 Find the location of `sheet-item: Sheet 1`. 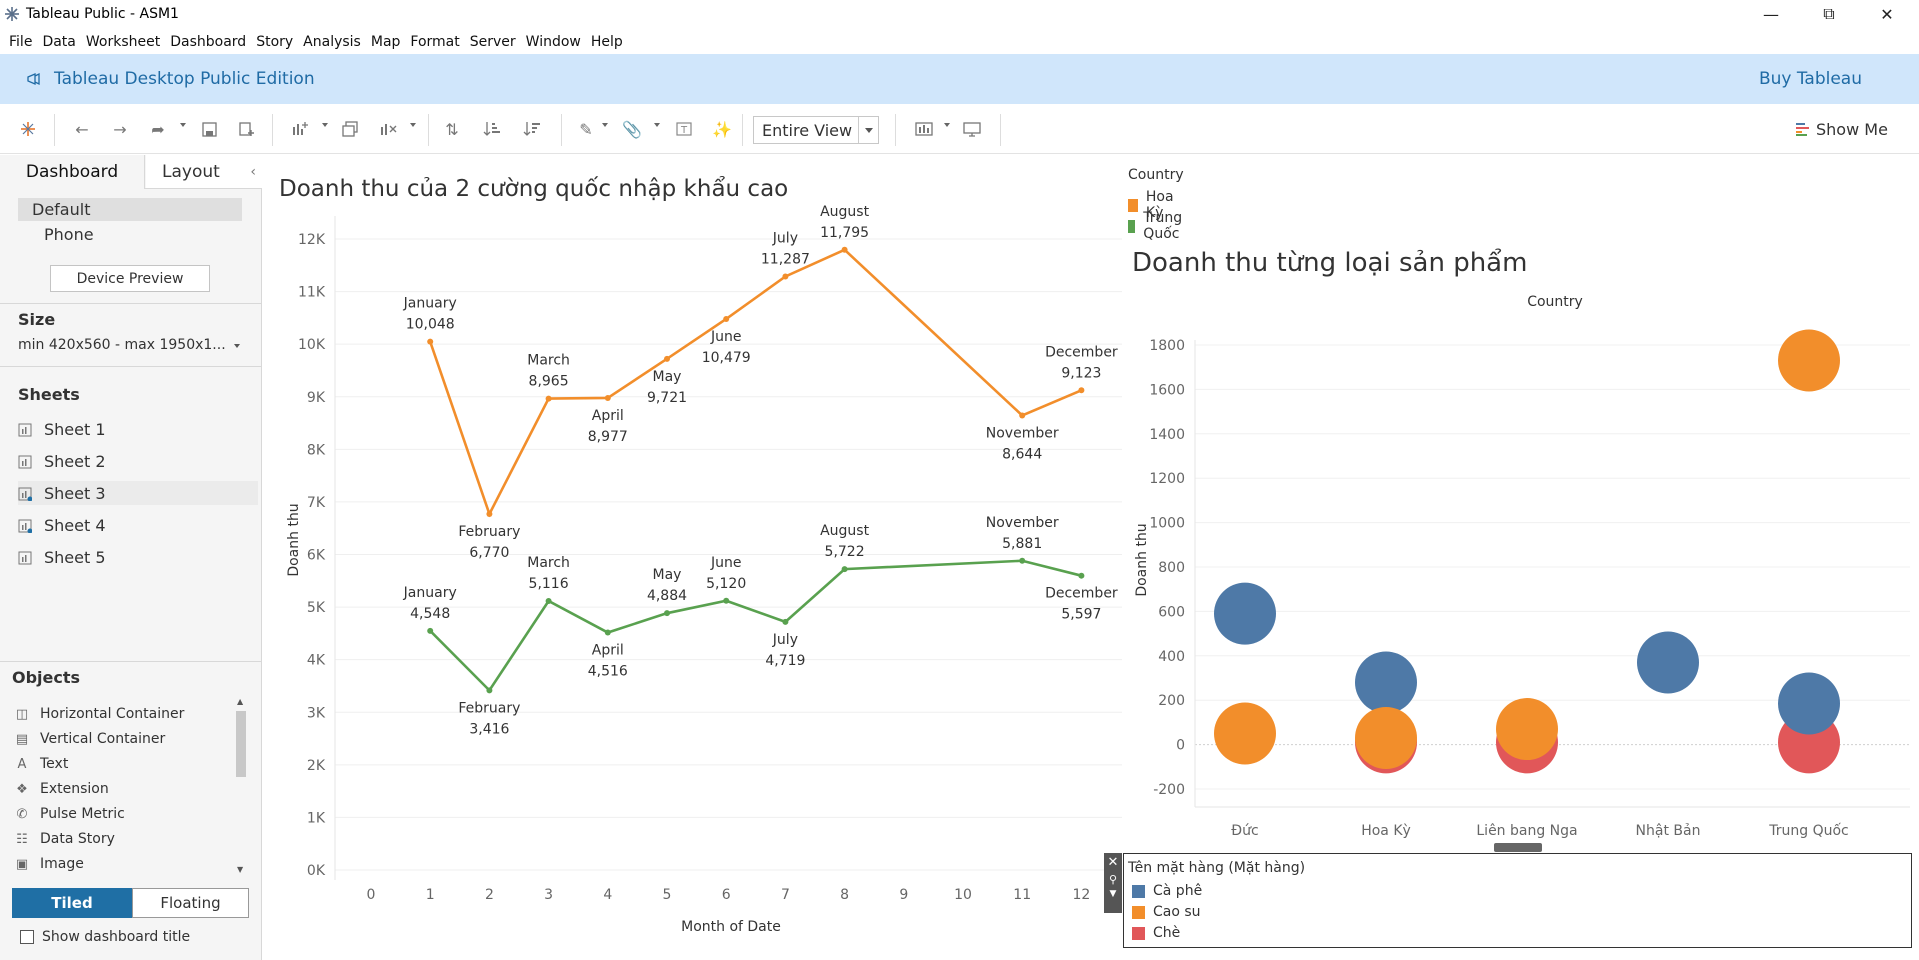

sheet-item: Sheet 1 is located at coordinates (138, 429).